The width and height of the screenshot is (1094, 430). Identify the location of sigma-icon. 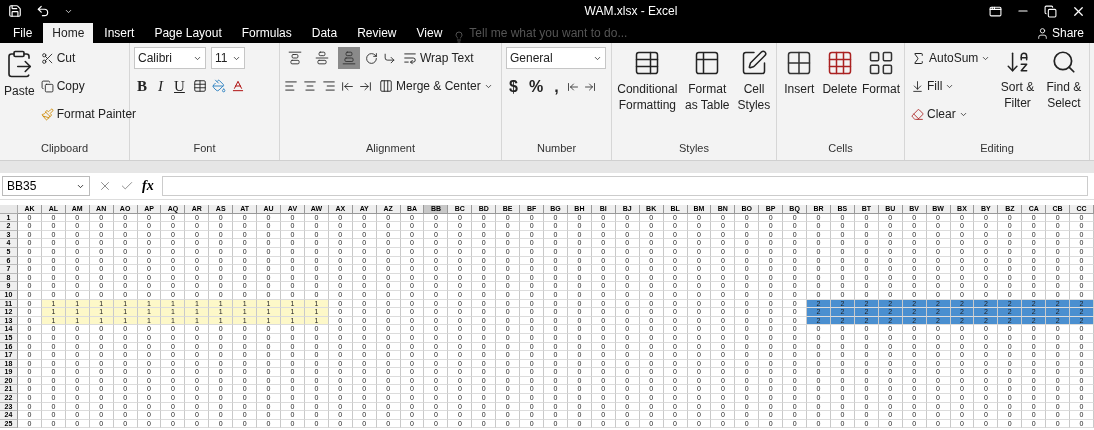
(918, 58).